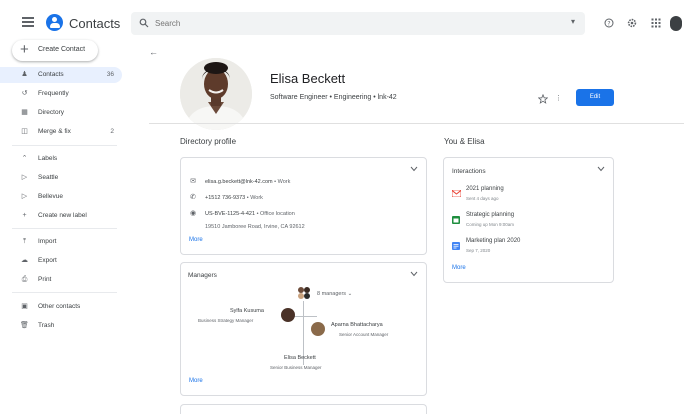 This screenshot has width=690, height=414. I want to click on header-divider, so click(416, 123).